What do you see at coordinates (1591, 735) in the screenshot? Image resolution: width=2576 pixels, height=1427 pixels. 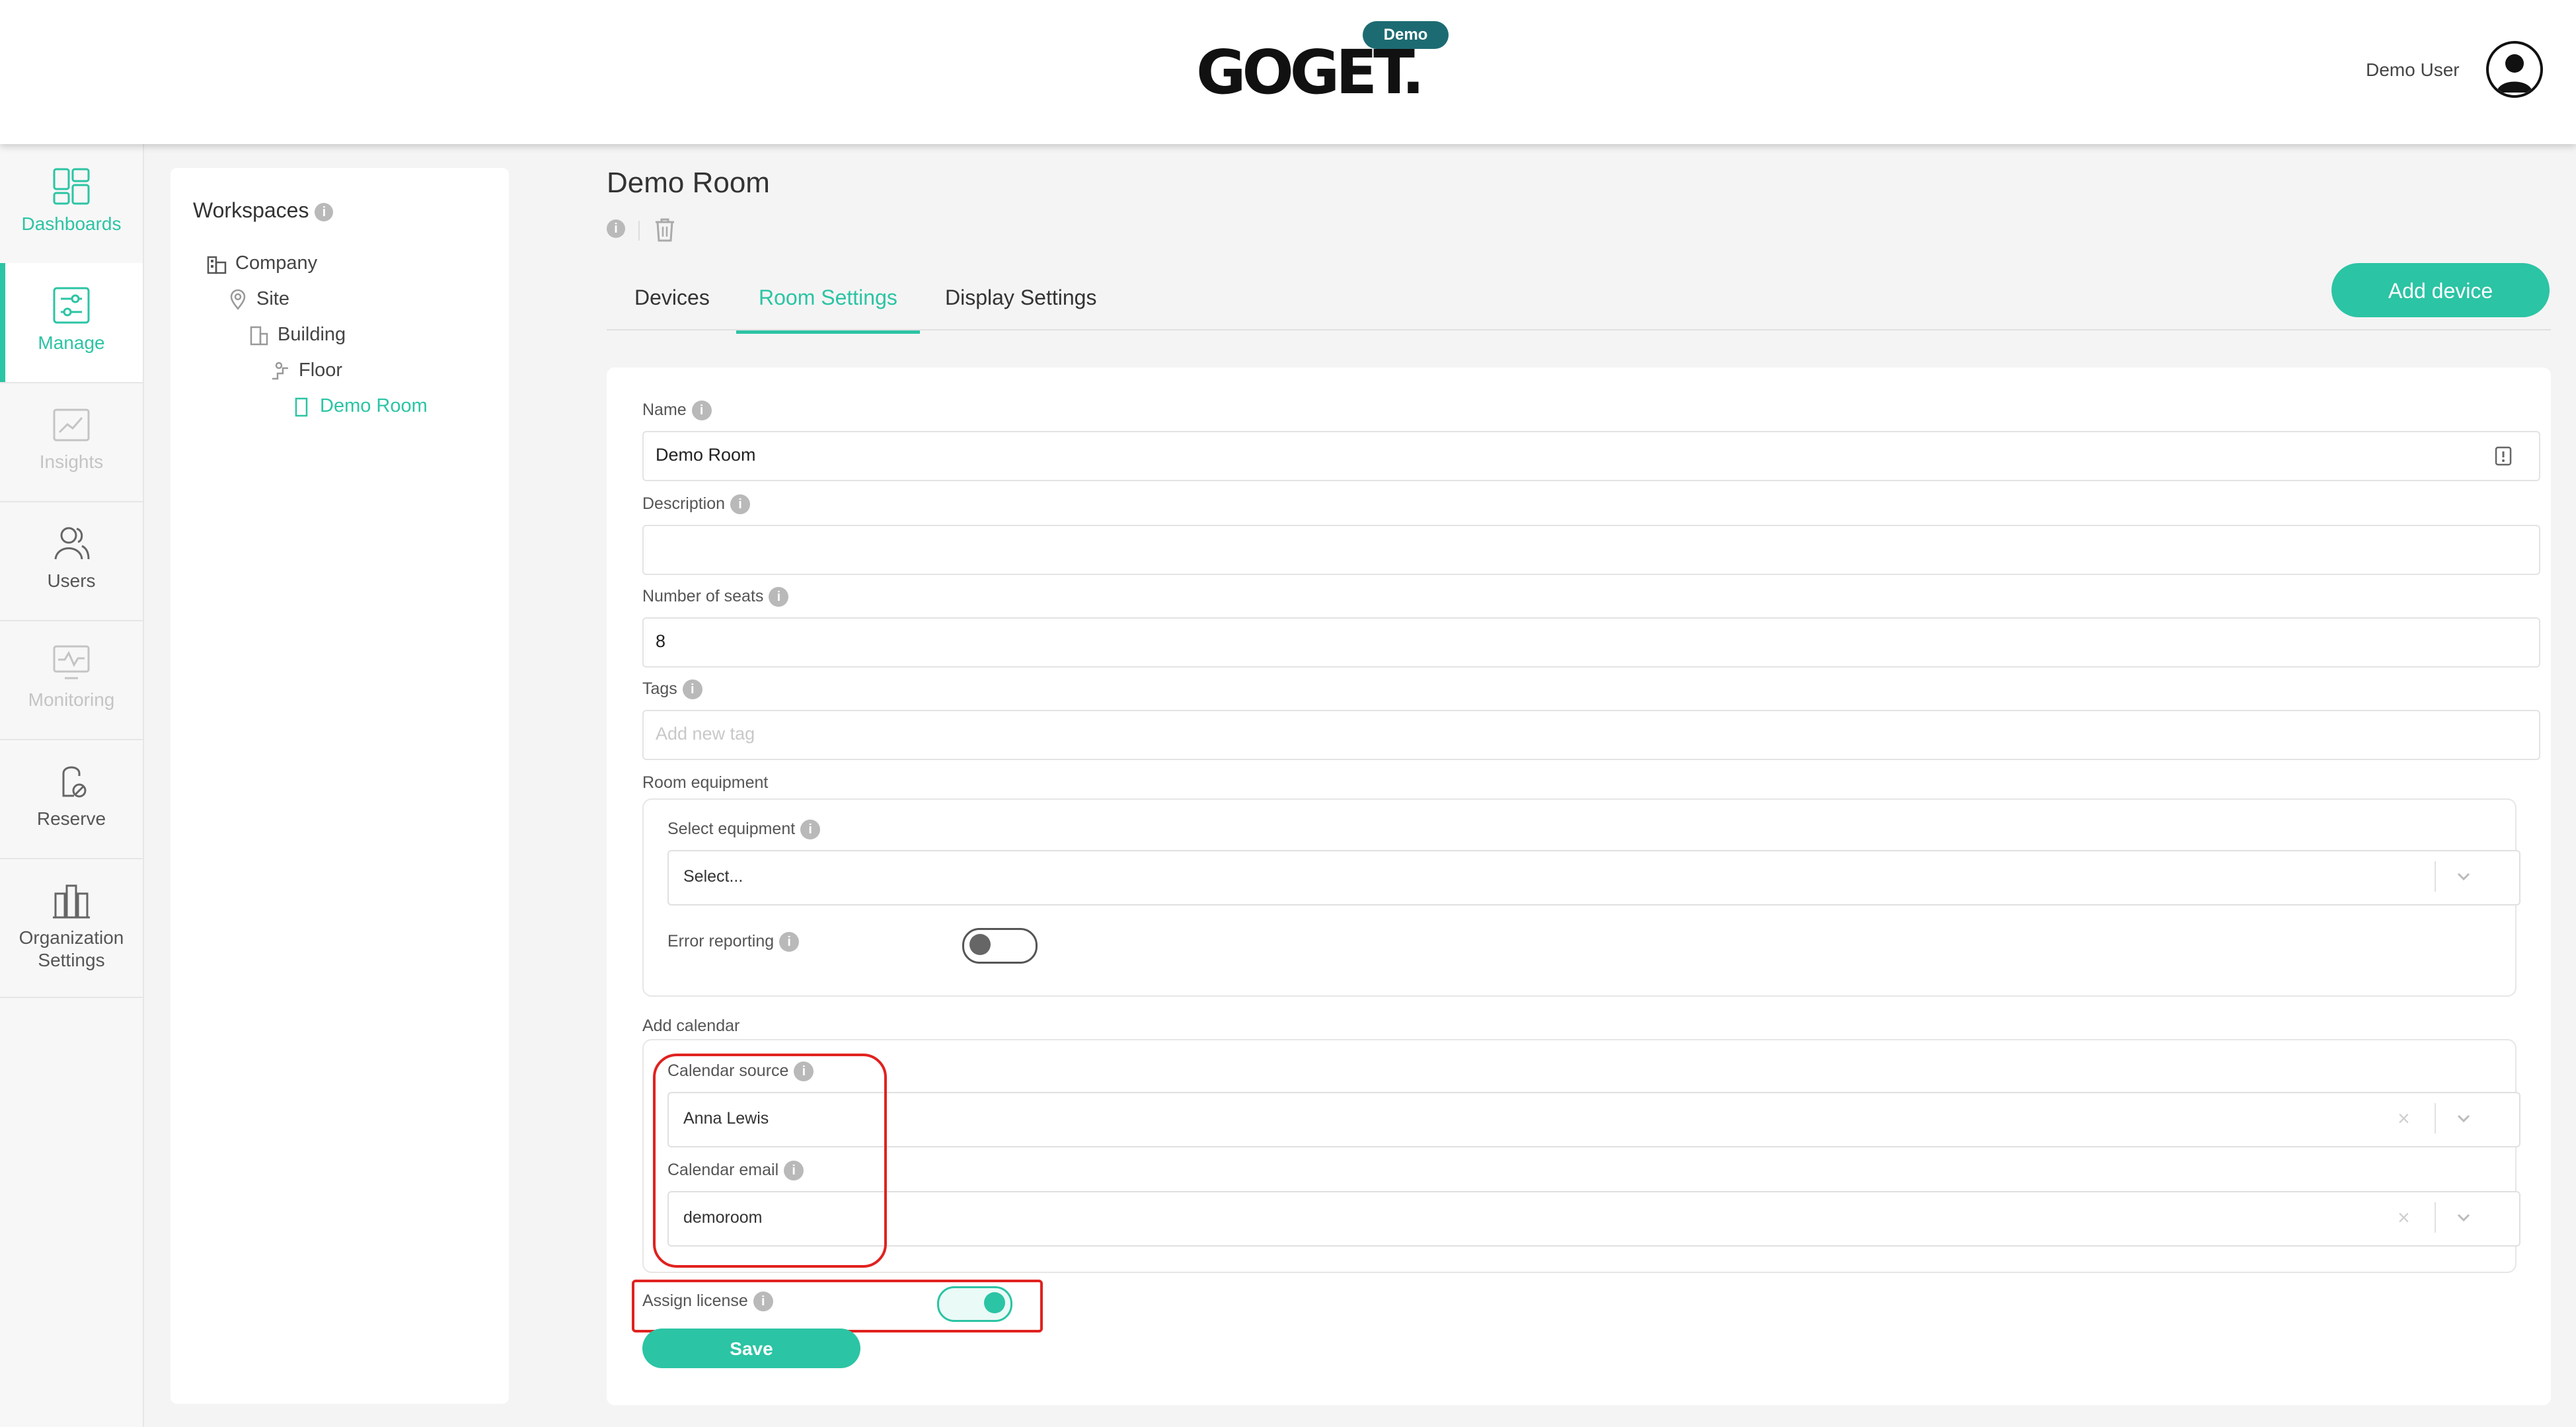 I see `tags-input: Add new tag` at bounding box center [1591, 735].